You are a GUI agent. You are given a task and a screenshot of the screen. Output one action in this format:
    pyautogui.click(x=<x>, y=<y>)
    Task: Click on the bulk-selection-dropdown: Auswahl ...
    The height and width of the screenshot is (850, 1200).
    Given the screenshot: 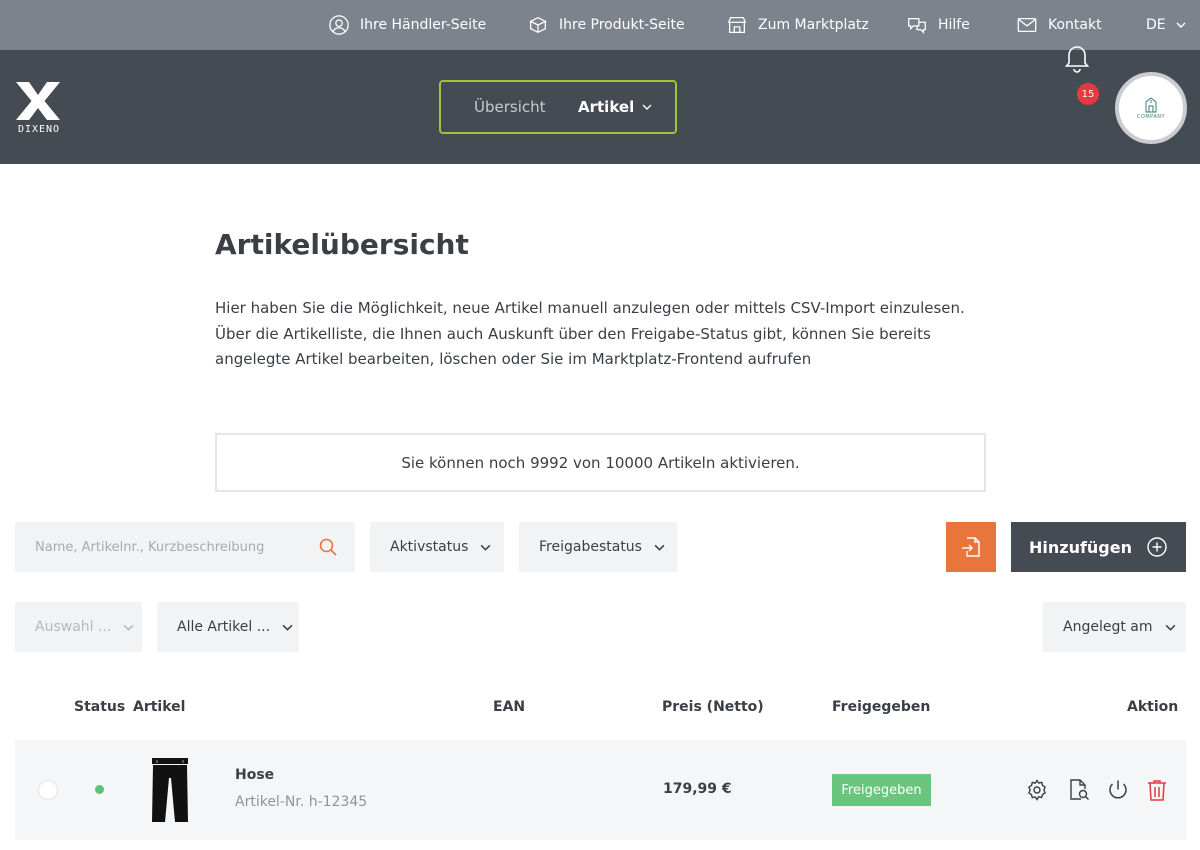 What is the action you would take?
    pyautogui.click(x=78, y=627)
    